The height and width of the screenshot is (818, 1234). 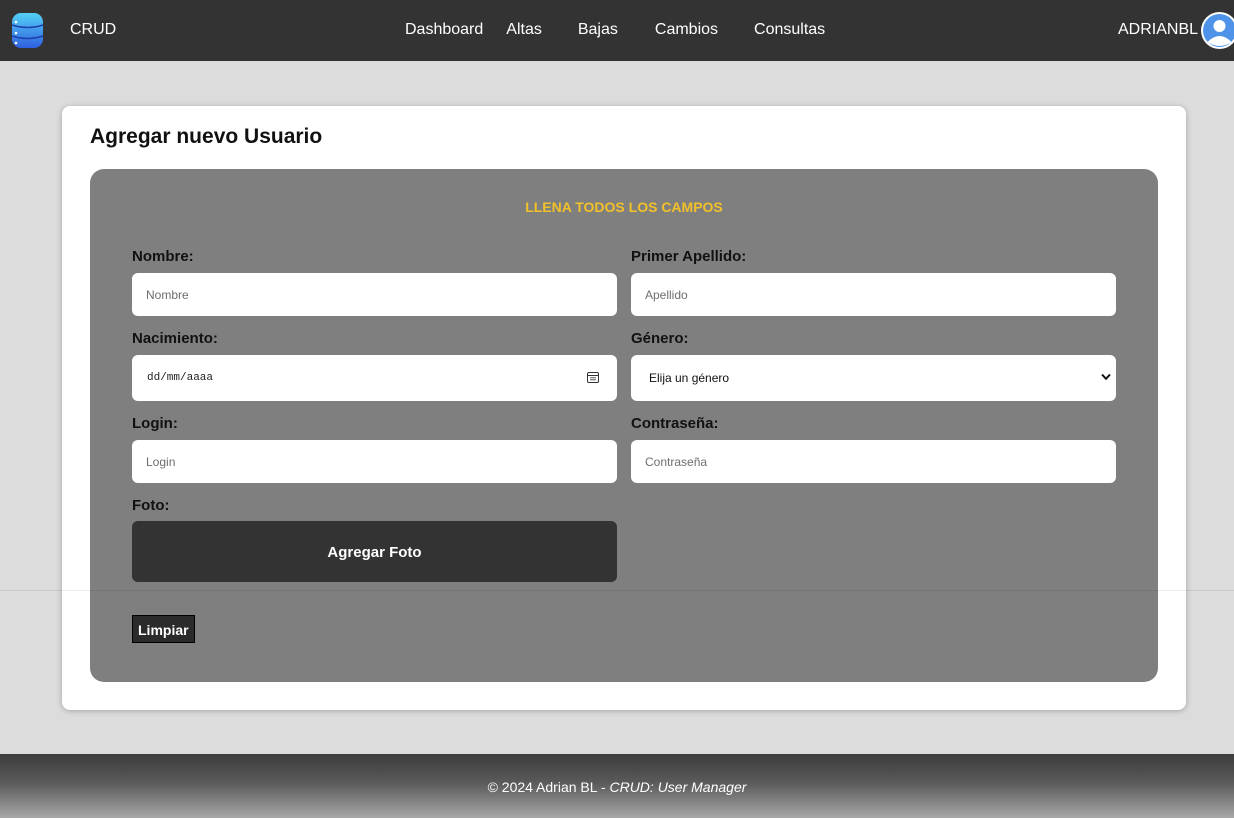 I want to click on genero-label: Género:, so click(x=660, y=338).